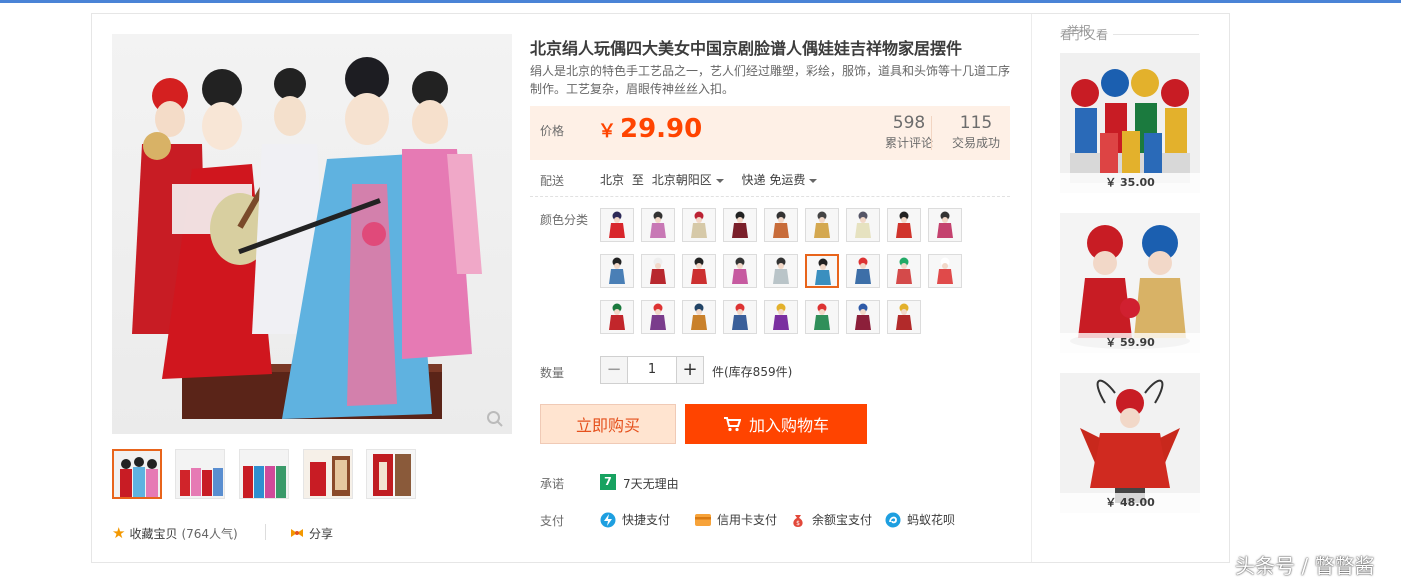  Describe the element at coordinates (608, 519) in the screenshot. I see `lightning-icon` at that location.